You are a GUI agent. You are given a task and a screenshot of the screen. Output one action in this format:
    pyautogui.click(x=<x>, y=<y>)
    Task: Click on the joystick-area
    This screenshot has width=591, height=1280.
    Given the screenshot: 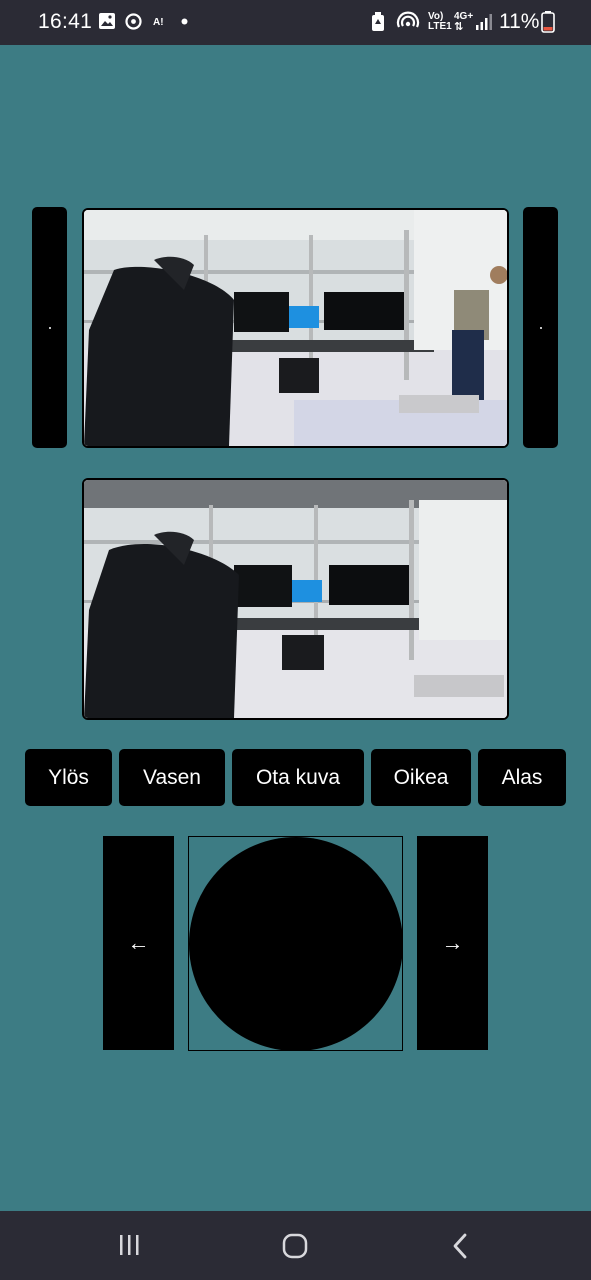 What is the action you would take?
    pyautogui.click(x=295, y=943)
    